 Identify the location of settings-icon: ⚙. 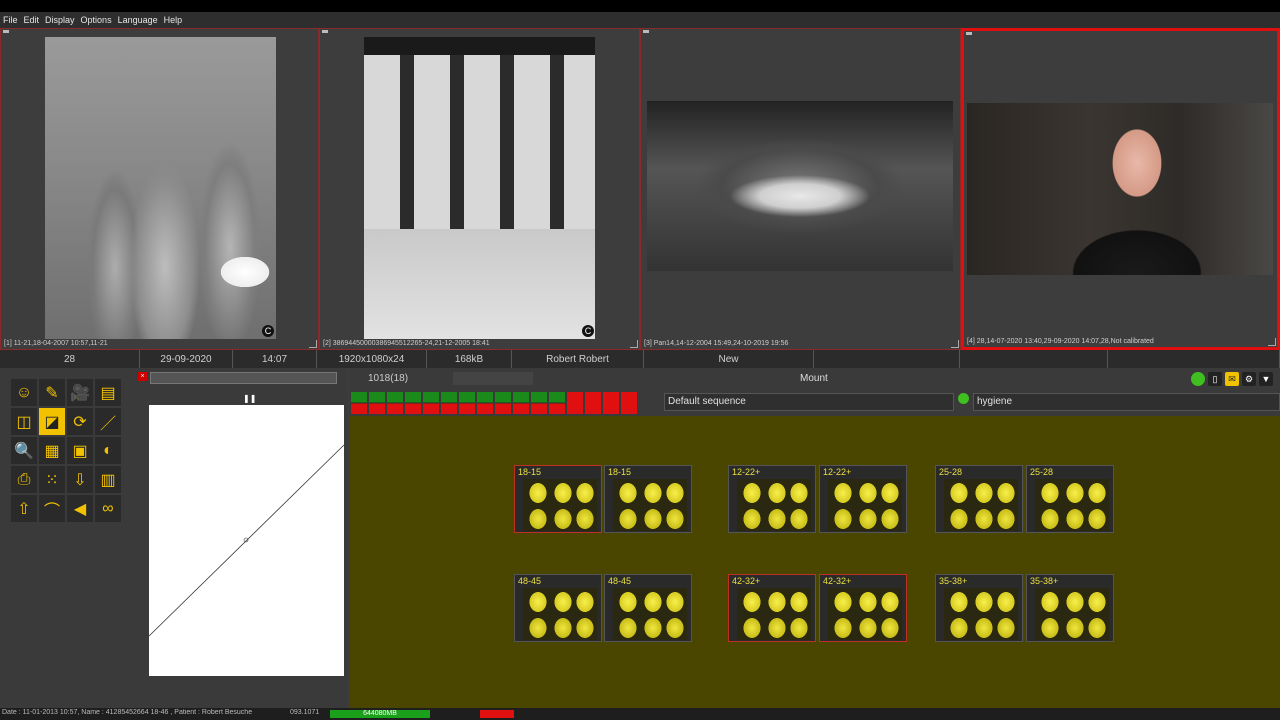
(1249, 379).